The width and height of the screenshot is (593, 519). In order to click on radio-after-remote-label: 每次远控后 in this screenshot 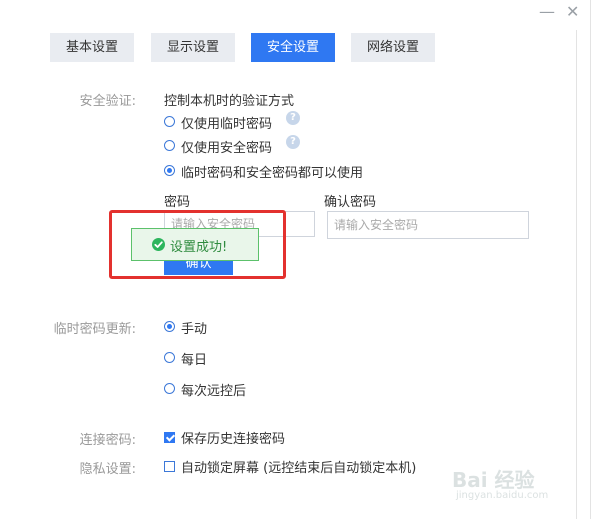, I will do `click(213, 389)`.